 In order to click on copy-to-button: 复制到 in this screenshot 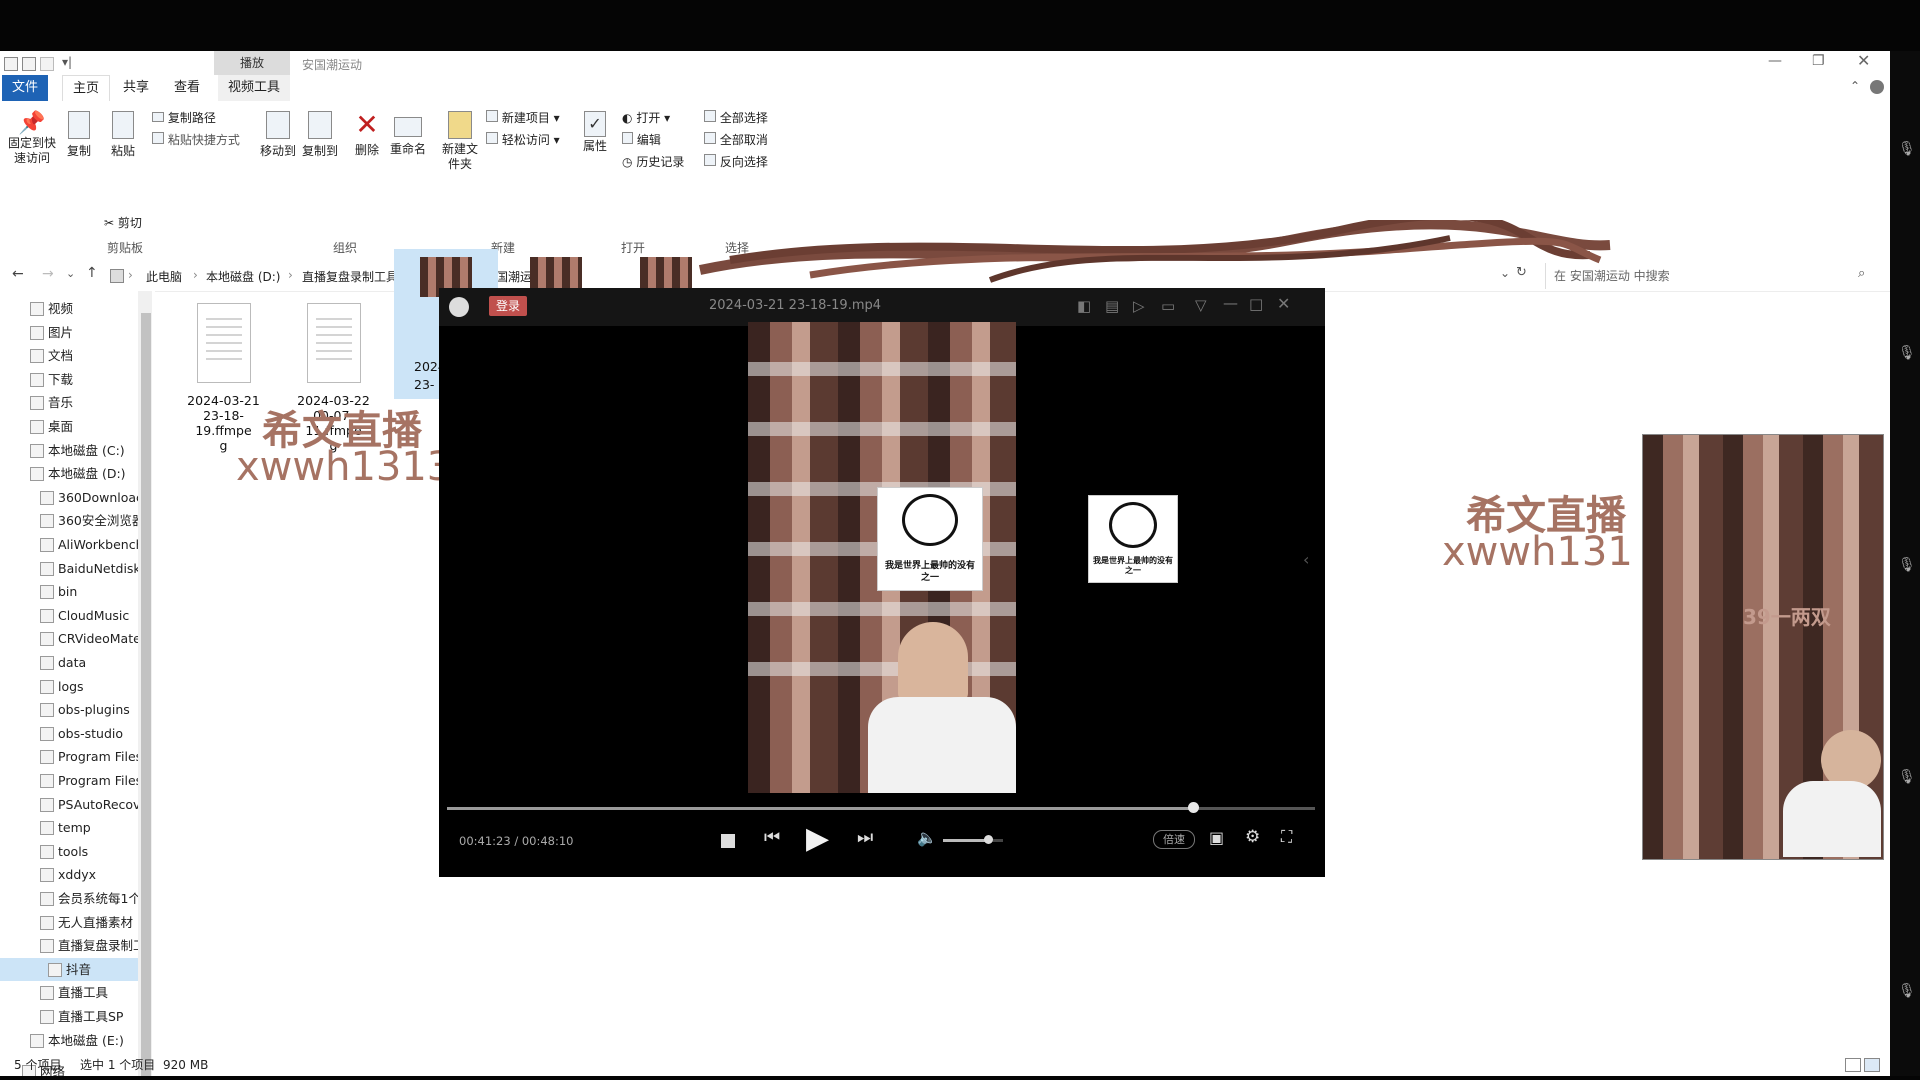, I will do `click(320, 135)`.